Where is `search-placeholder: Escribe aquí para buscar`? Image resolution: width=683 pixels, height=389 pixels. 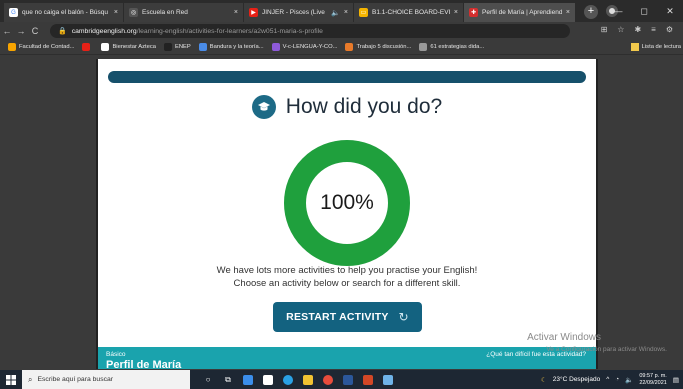 search-placeholder: Escribe aquí para buscar is located at coordinates (75, 379).